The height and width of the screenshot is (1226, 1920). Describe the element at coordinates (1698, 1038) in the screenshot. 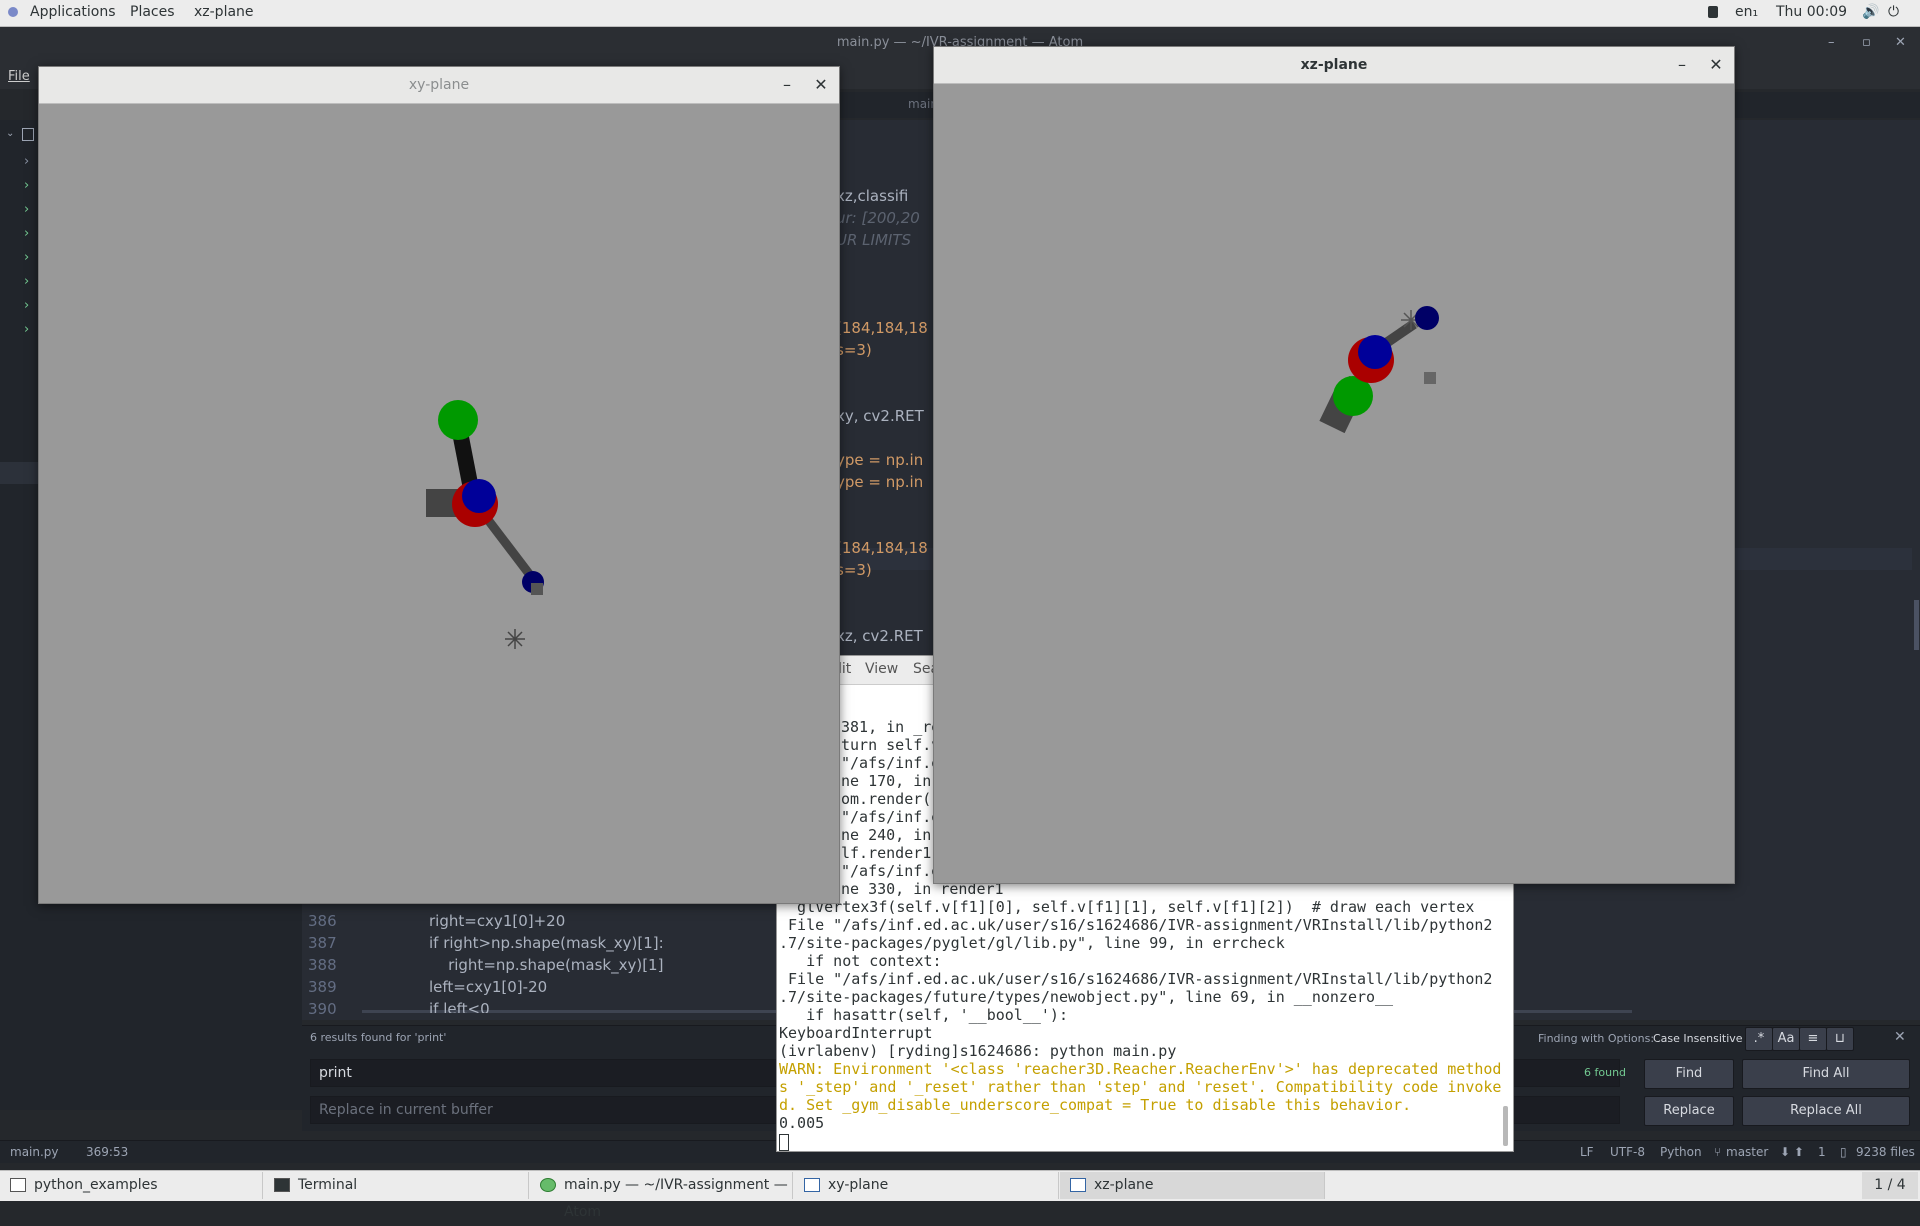

I see `find-options-value: Case Insensitive` at that location.